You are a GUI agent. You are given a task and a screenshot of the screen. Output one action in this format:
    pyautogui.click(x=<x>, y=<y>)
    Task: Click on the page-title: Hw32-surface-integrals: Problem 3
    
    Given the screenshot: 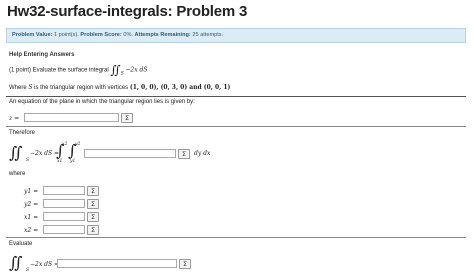 What is the action you would take?
    pyautogui.click(x=127, y=11)
    